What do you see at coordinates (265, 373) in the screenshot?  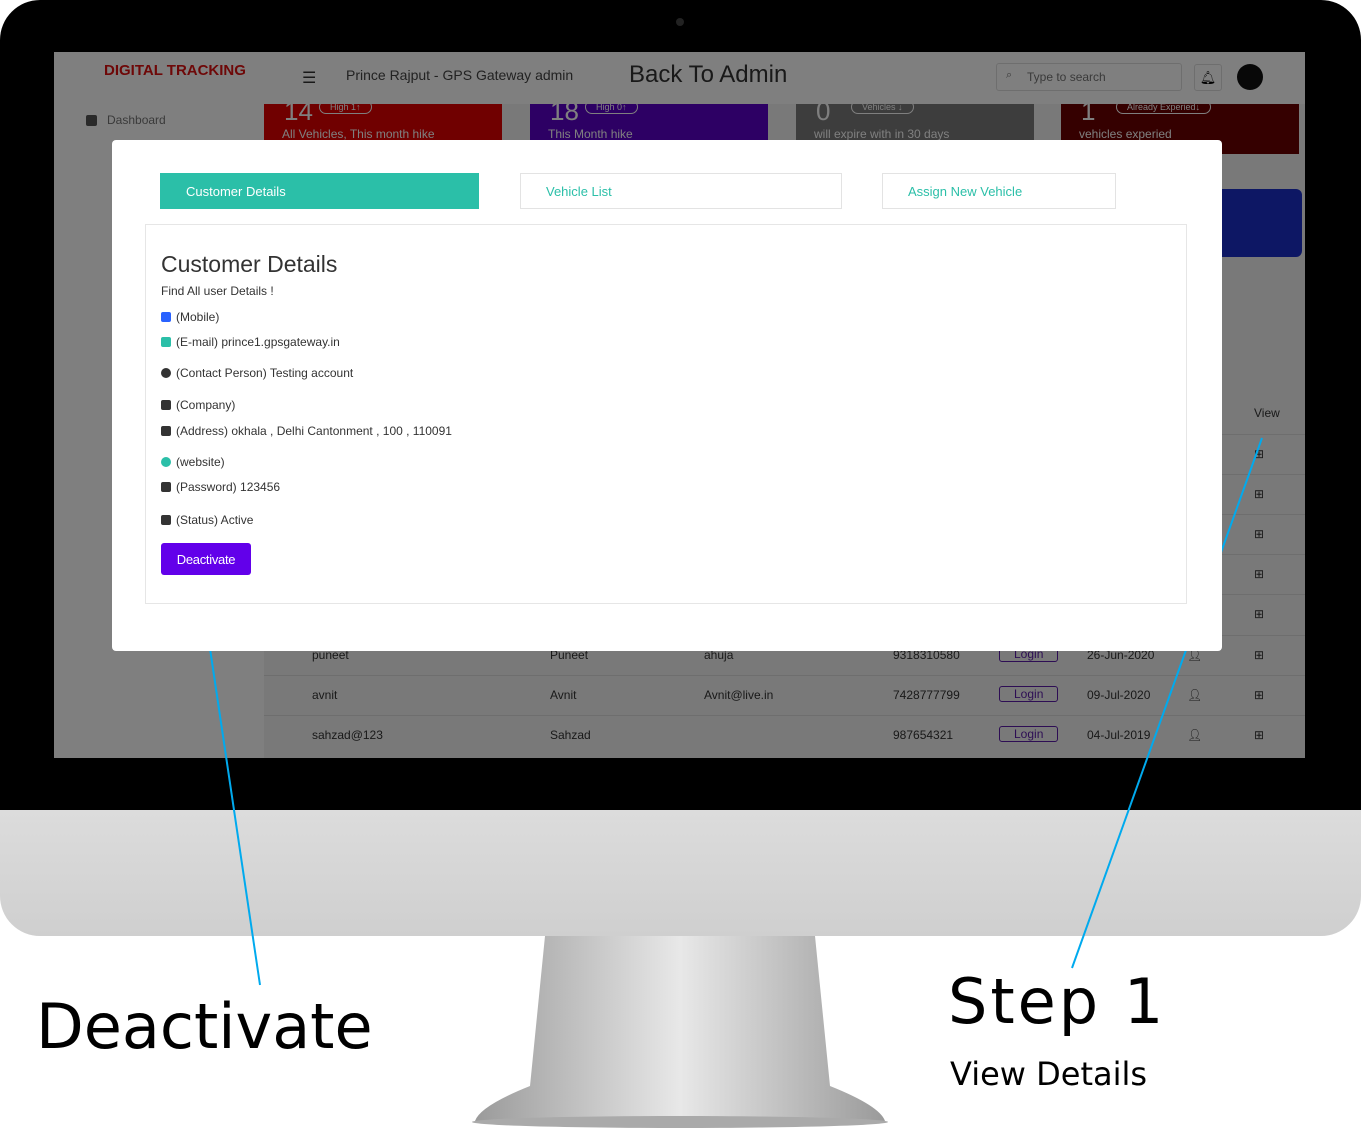 I see `detail-text: (Contact Person) Testing account` at bounding box center [265, 373].